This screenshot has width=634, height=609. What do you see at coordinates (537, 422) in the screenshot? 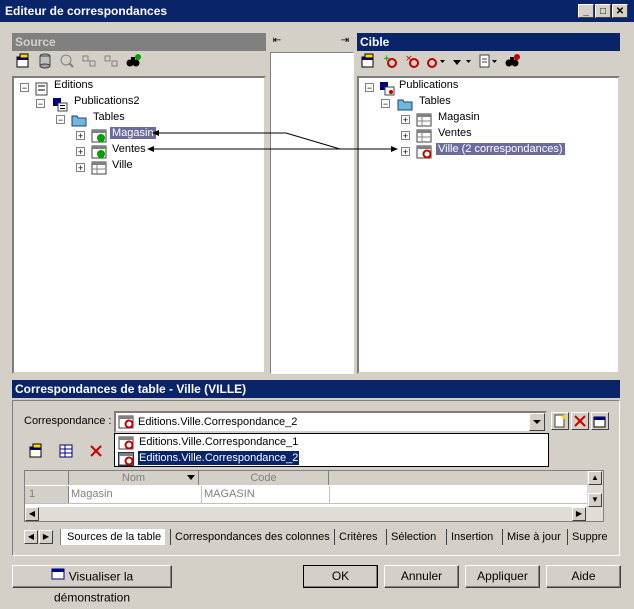
I see `dropdown-arrow-button` at bounding box center [537, 422].